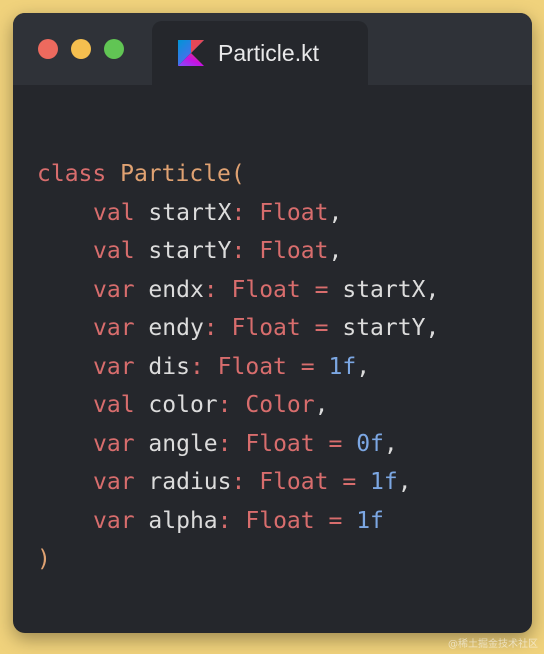  Describe the element at coordinates (384, 328) in the screenshot. I see `param-default: startY` at that location.